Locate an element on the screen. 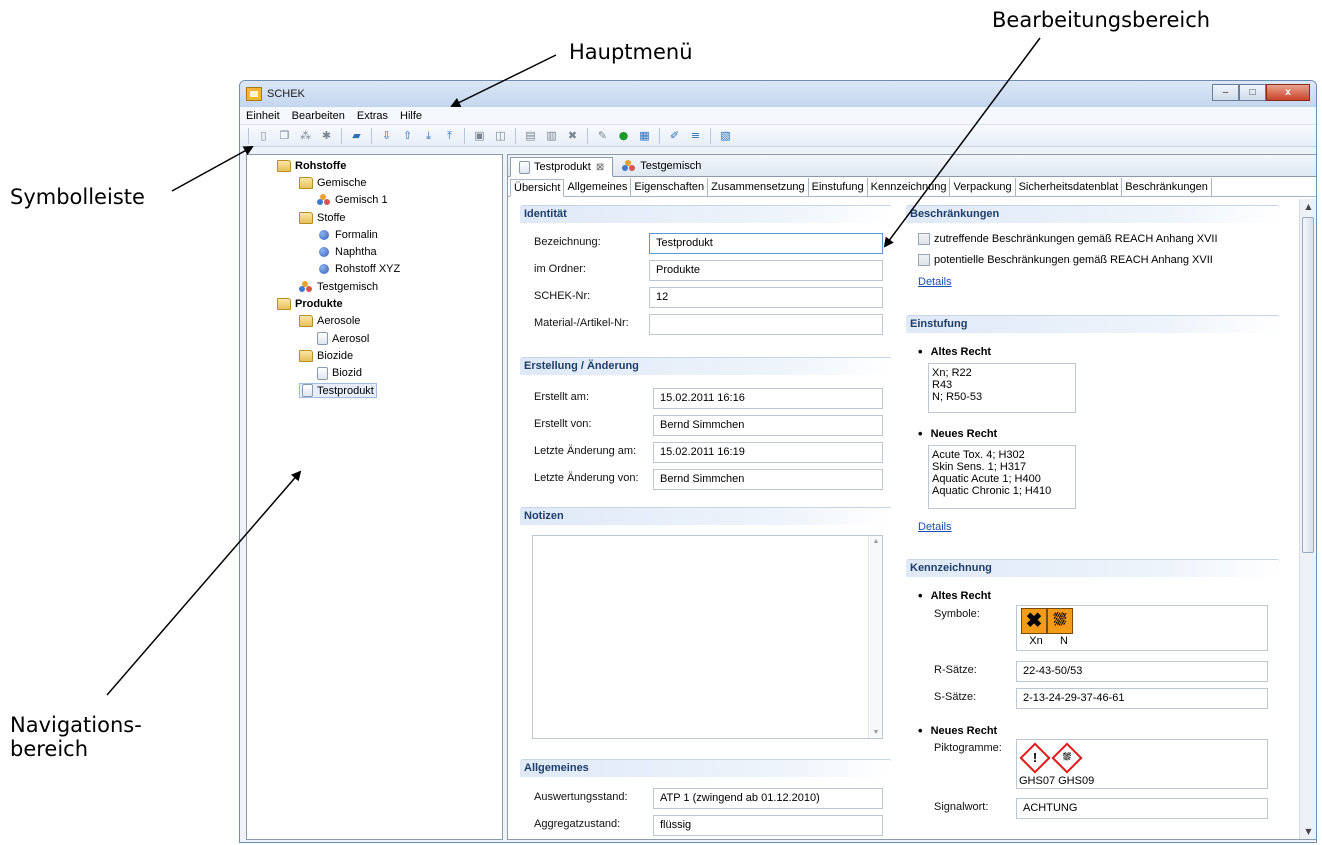  signalwort-label: Signalwort: is located at coordinates (961, 807).